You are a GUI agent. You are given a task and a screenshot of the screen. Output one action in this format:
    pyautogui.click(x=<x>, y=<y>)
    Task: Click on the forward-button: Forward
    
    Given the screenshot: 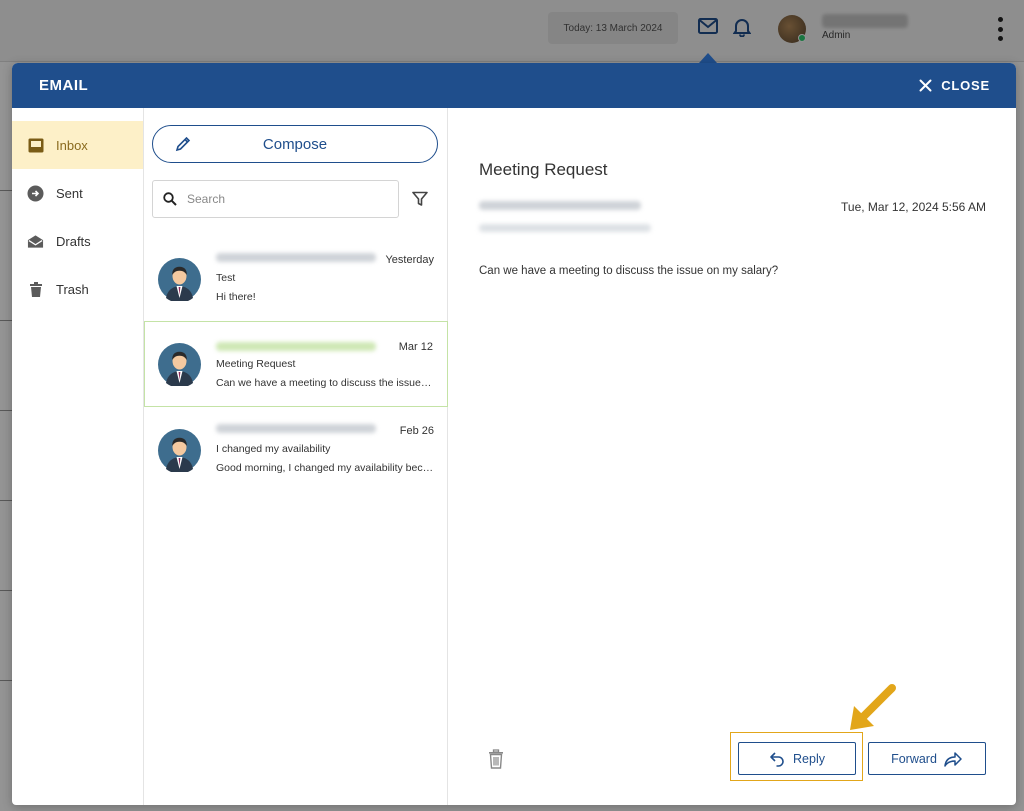 What is the action you would take?
    pyautogui.click(x=927, y=758)
    